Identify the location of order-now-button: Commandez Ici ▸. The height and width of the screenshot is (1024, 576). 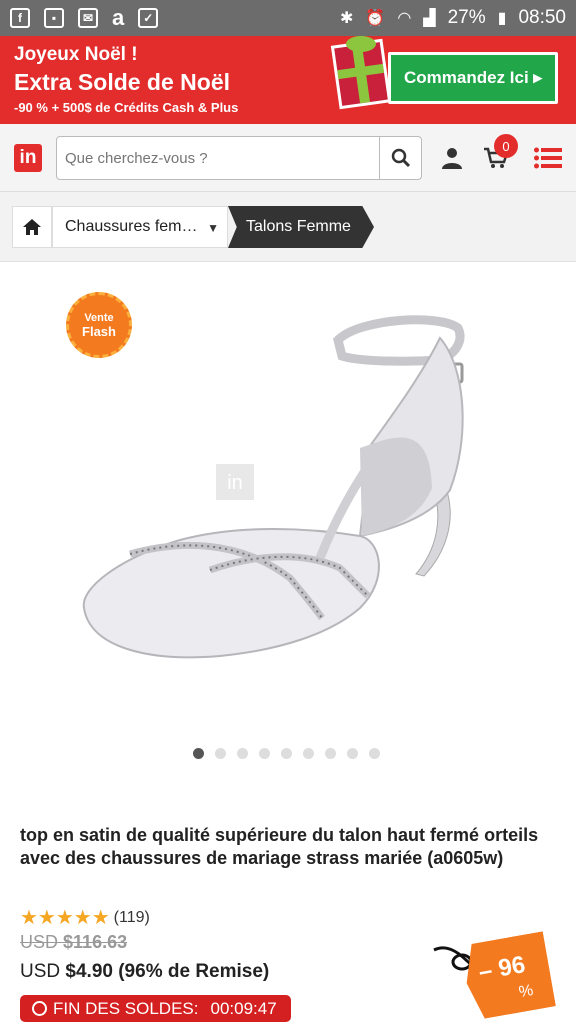
(473, 78).